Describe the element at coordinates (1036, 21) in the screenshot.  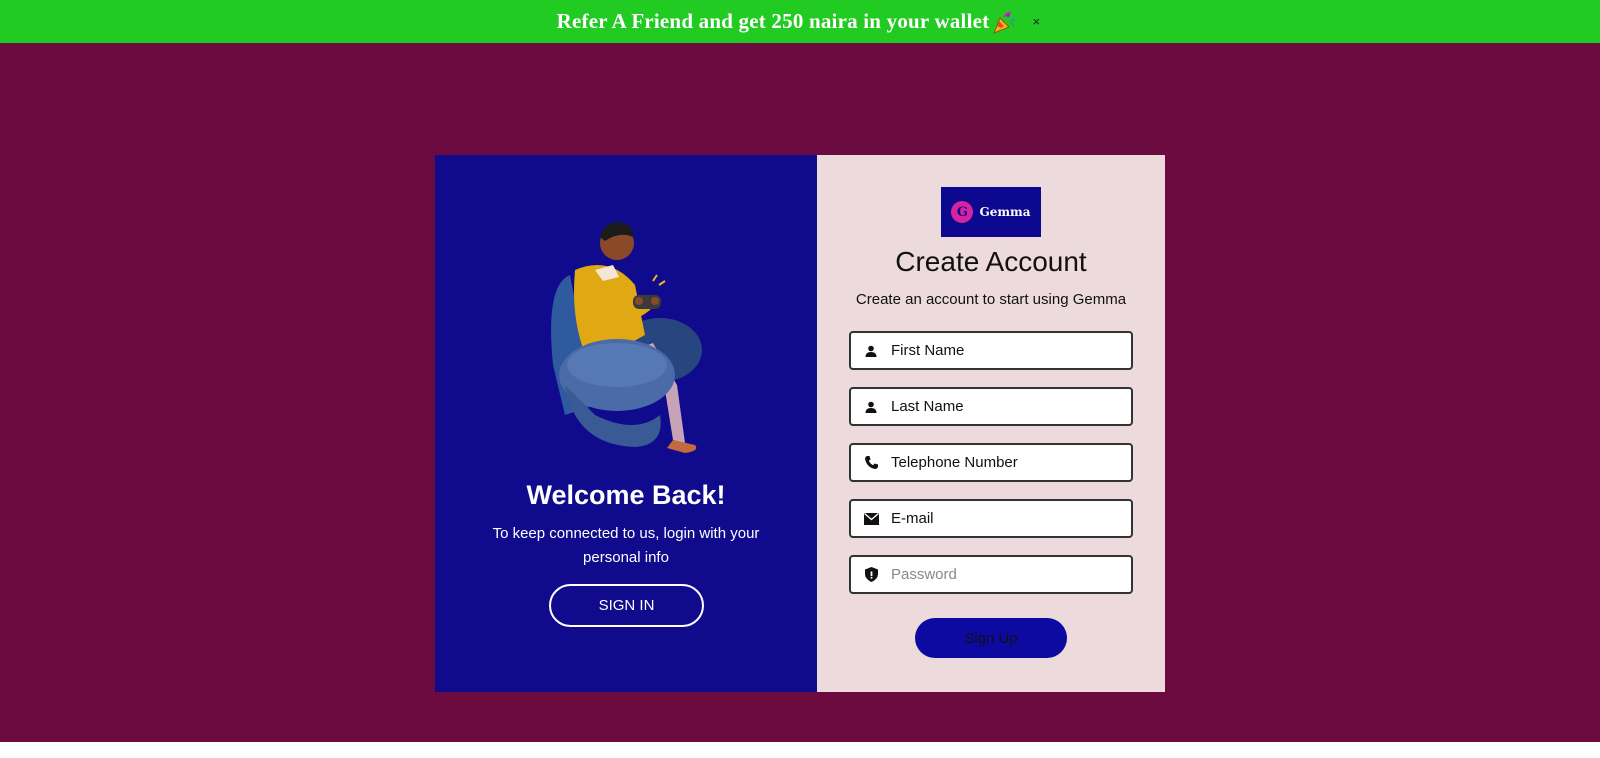
I see `banner-close-icon: ×` at that location.